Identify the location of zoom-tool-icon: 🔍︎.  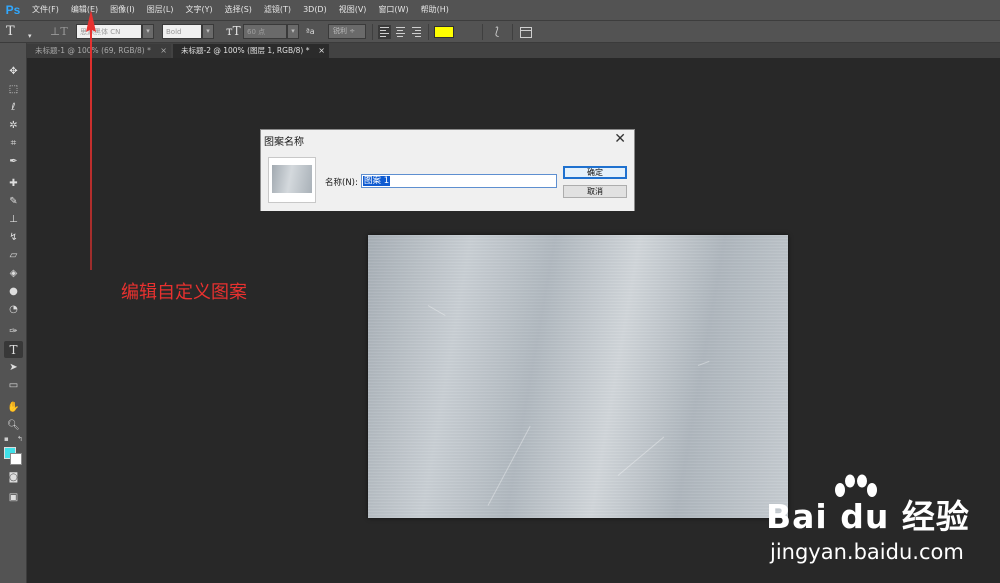
(13, 425).